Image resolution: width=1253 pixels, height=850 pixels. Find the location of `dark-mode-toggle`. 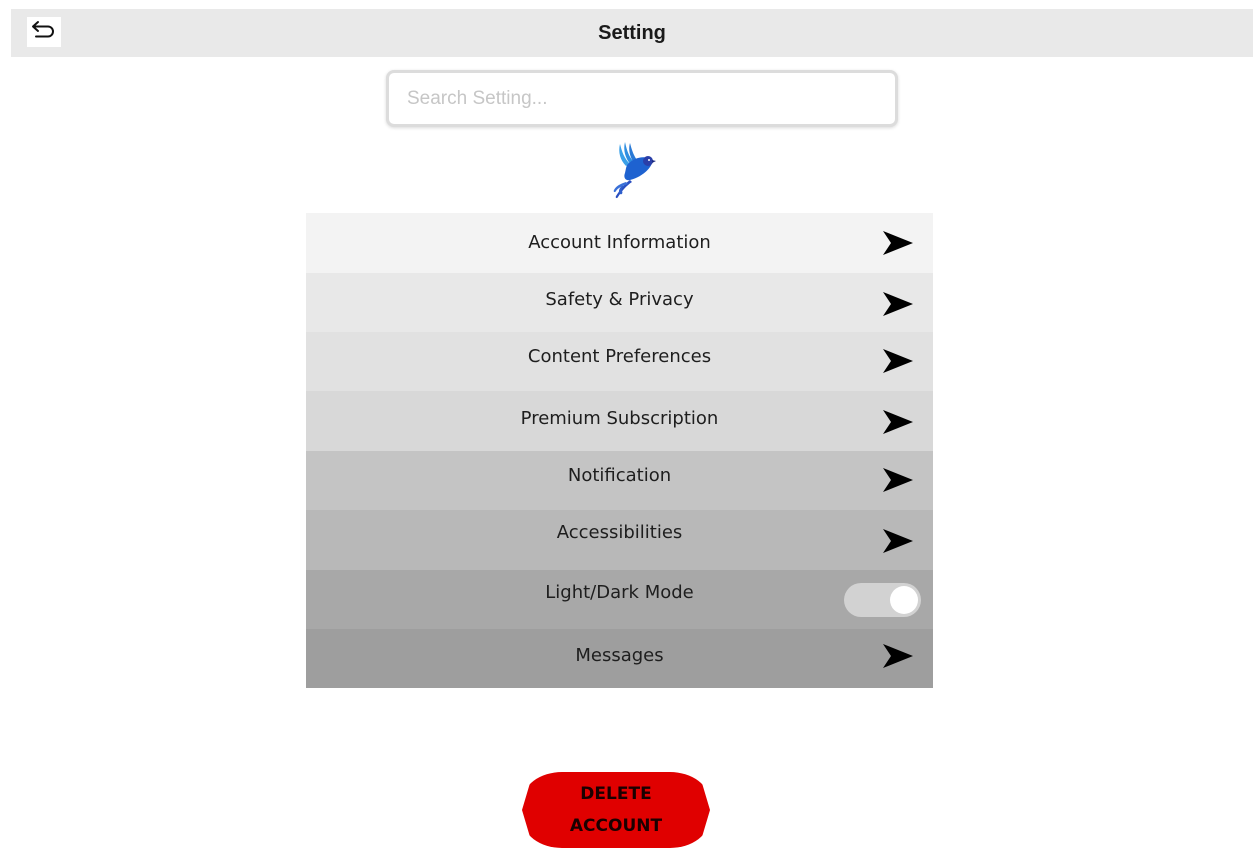

dark-mode-toggle is located at coordinates (882, 600).